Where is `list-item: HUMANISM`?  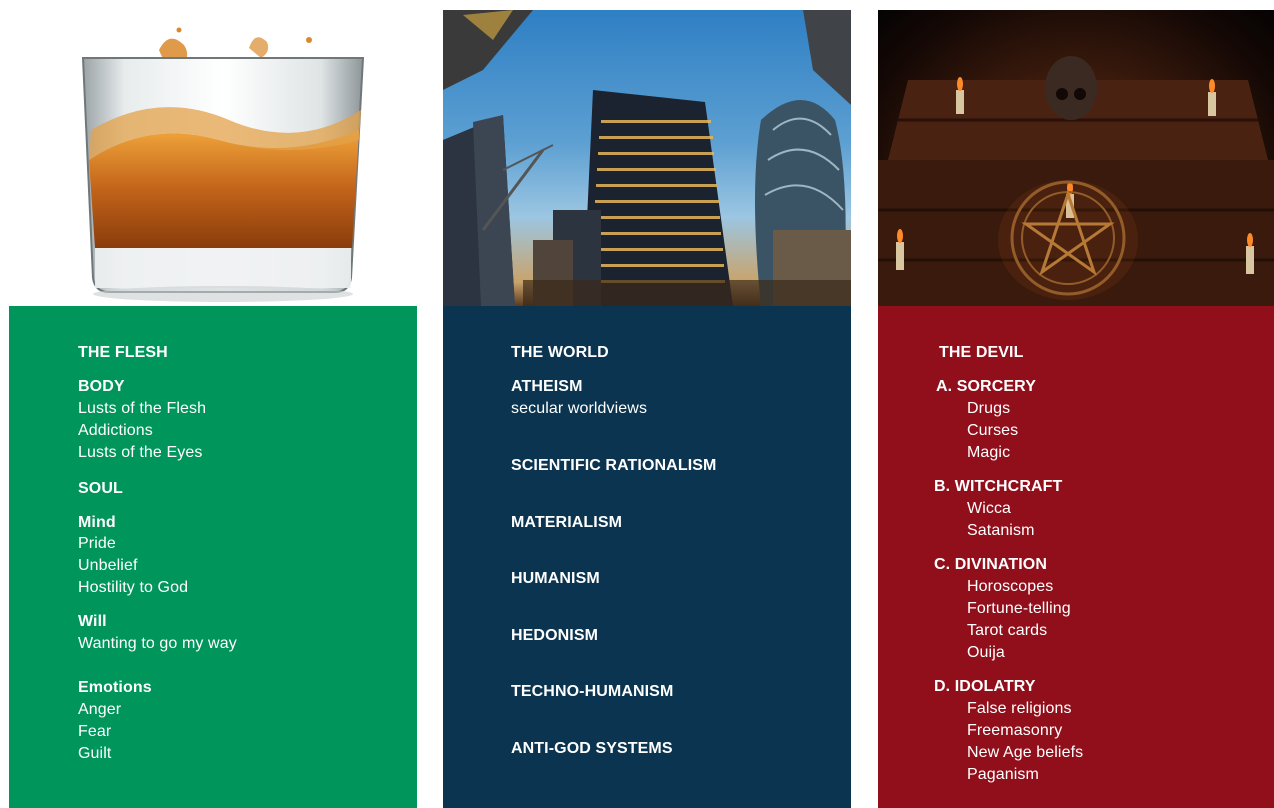 list-item: HUMANISM is located at coordinates (555, 578).